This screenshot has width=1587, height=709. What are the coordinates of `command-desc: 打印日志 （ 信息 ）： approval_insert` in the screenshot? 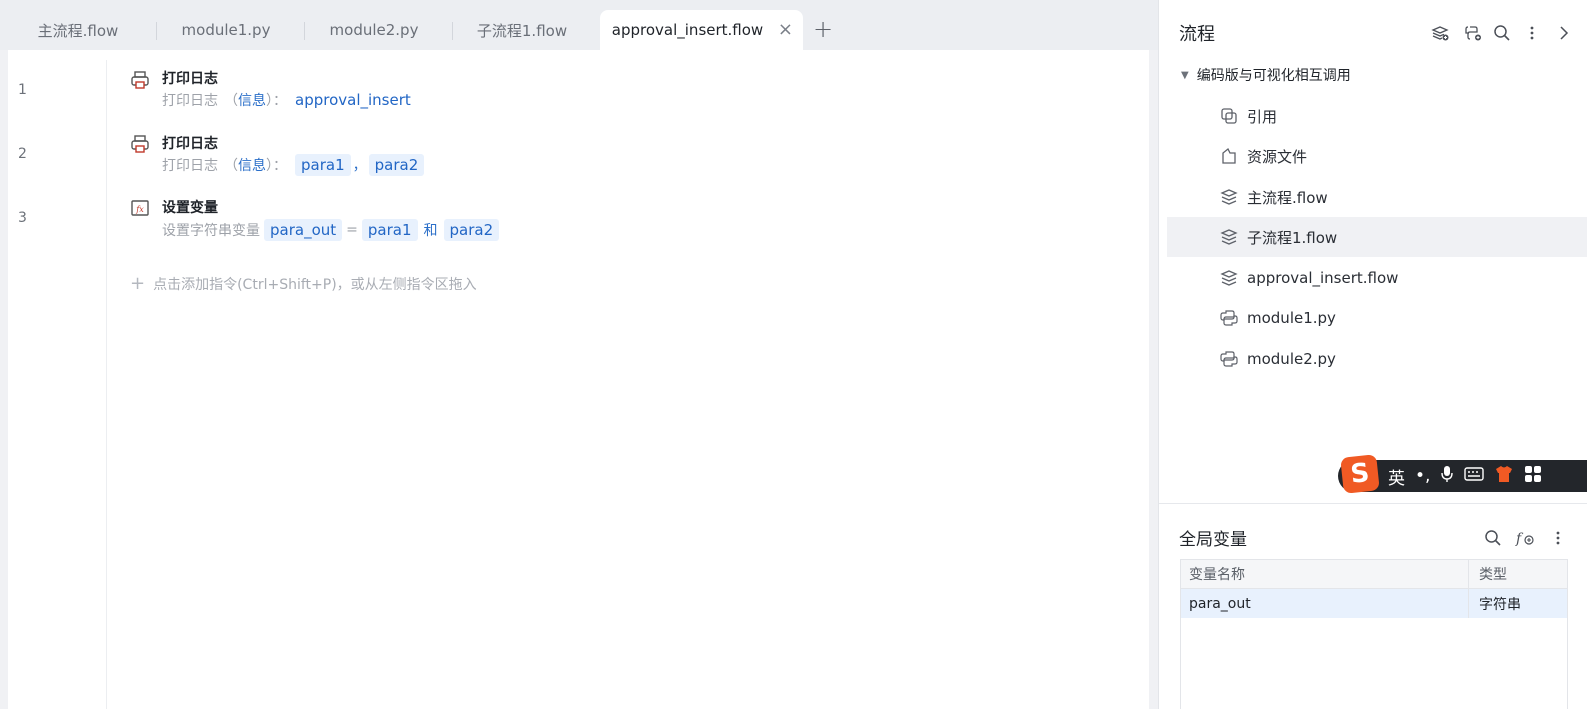 It's located at (286, 100).